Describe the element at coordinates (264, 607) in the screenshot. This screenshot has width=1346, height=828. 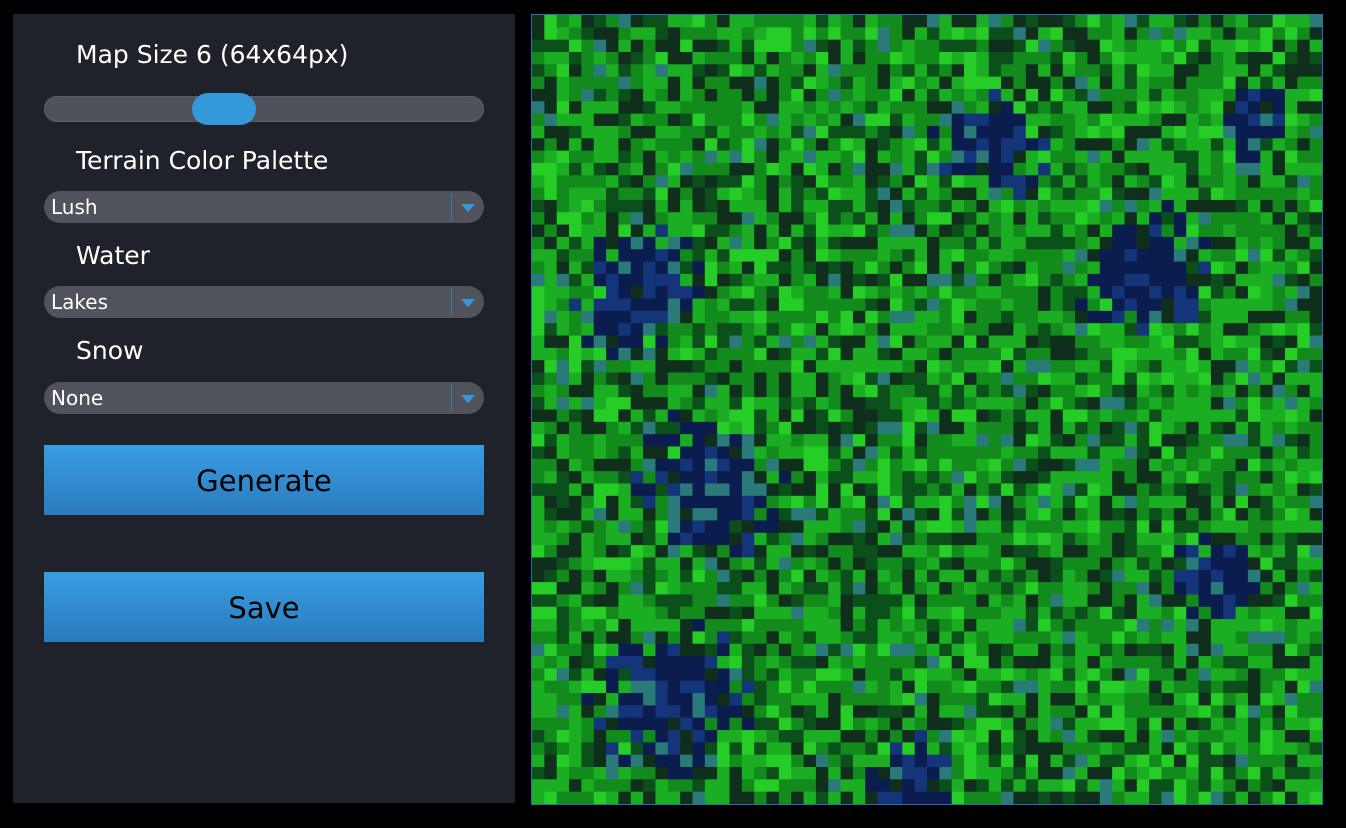
I see `save-button: Save` at that location.